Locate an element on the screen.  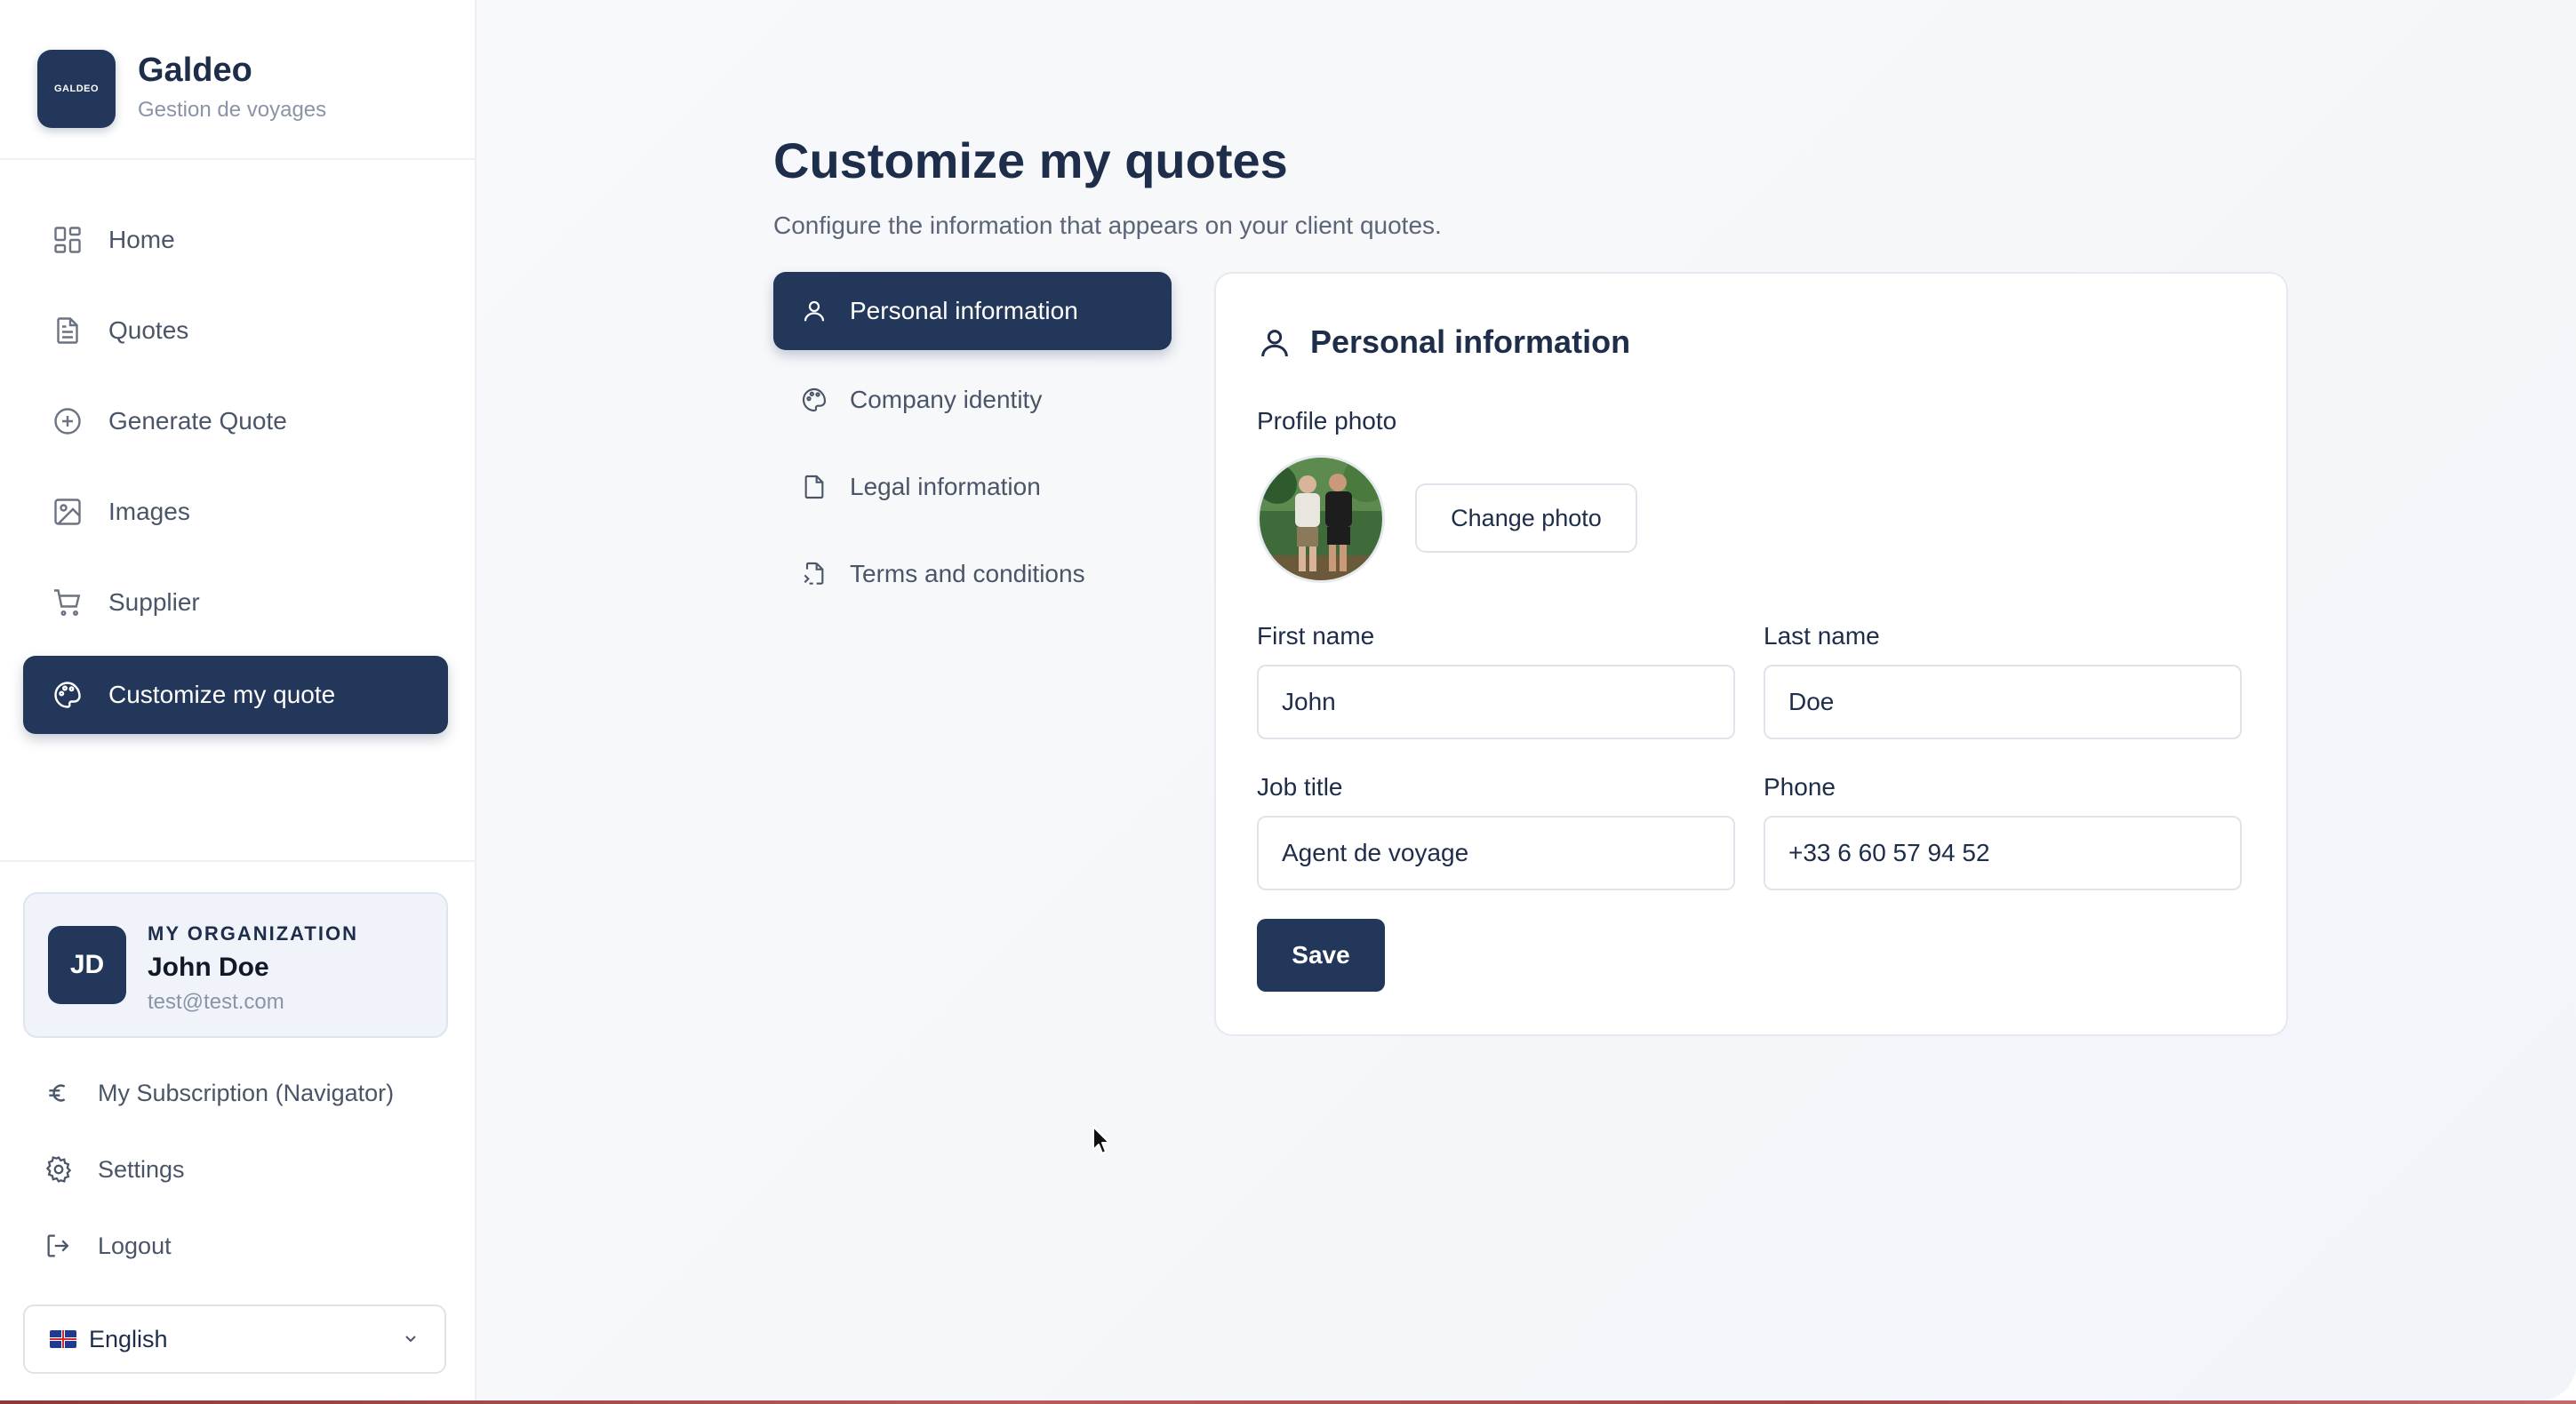
plus-circle-icon is located at coordinates (67, 421).